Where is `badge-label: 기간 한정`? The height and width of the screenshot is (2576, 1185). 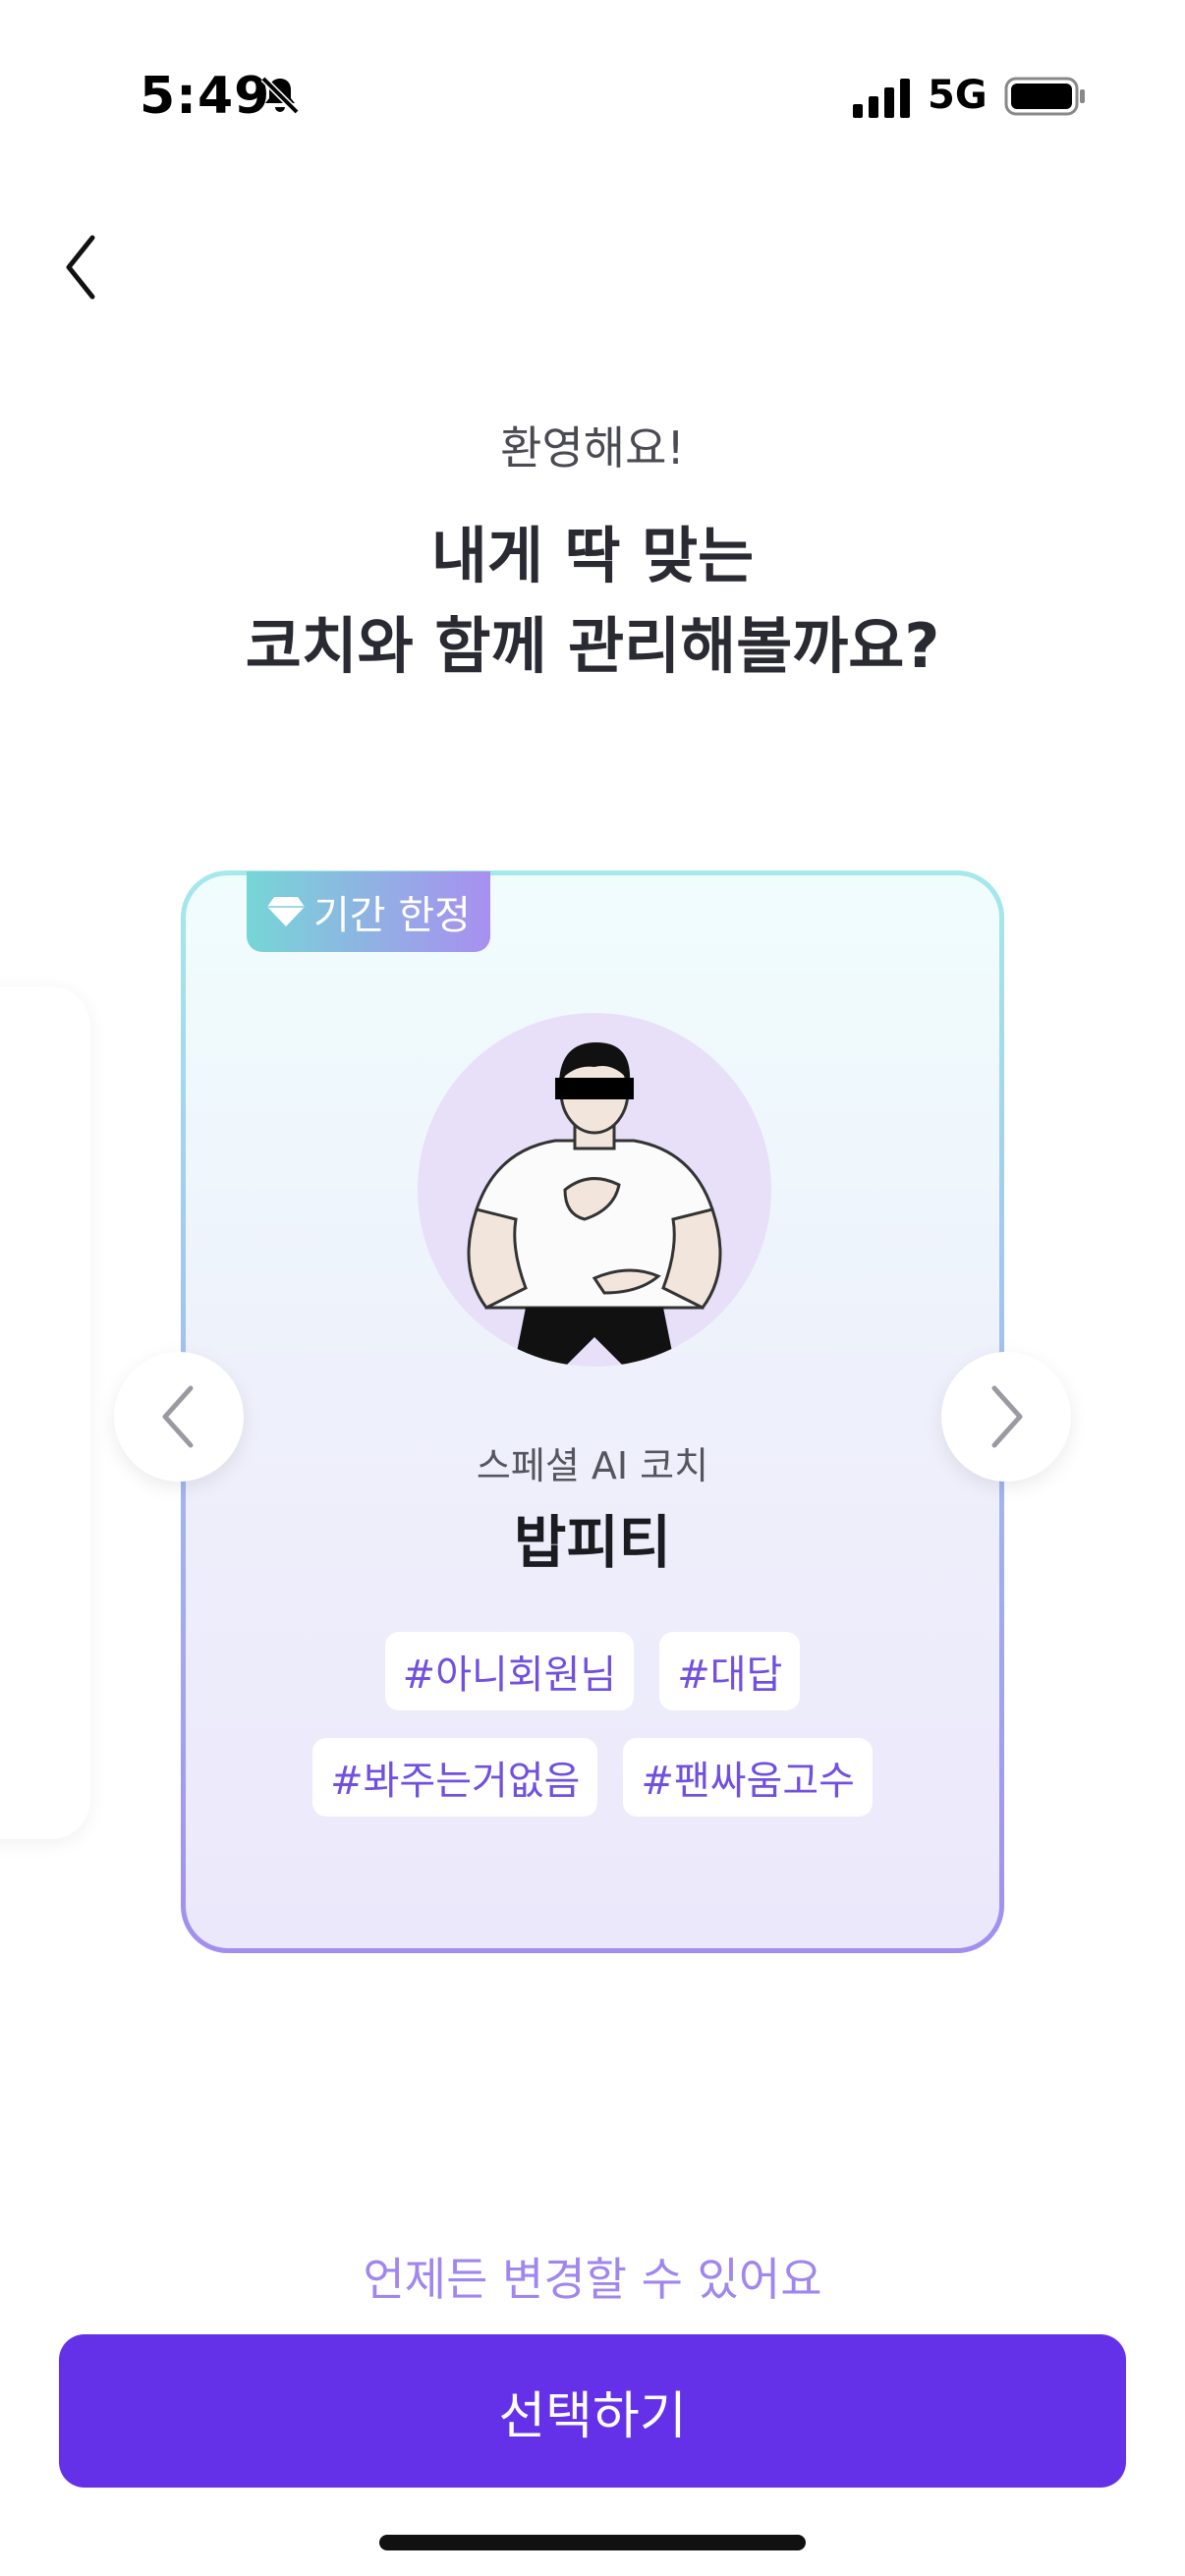
badge-label: 기간 한정 is located at coordinates (392, 915).